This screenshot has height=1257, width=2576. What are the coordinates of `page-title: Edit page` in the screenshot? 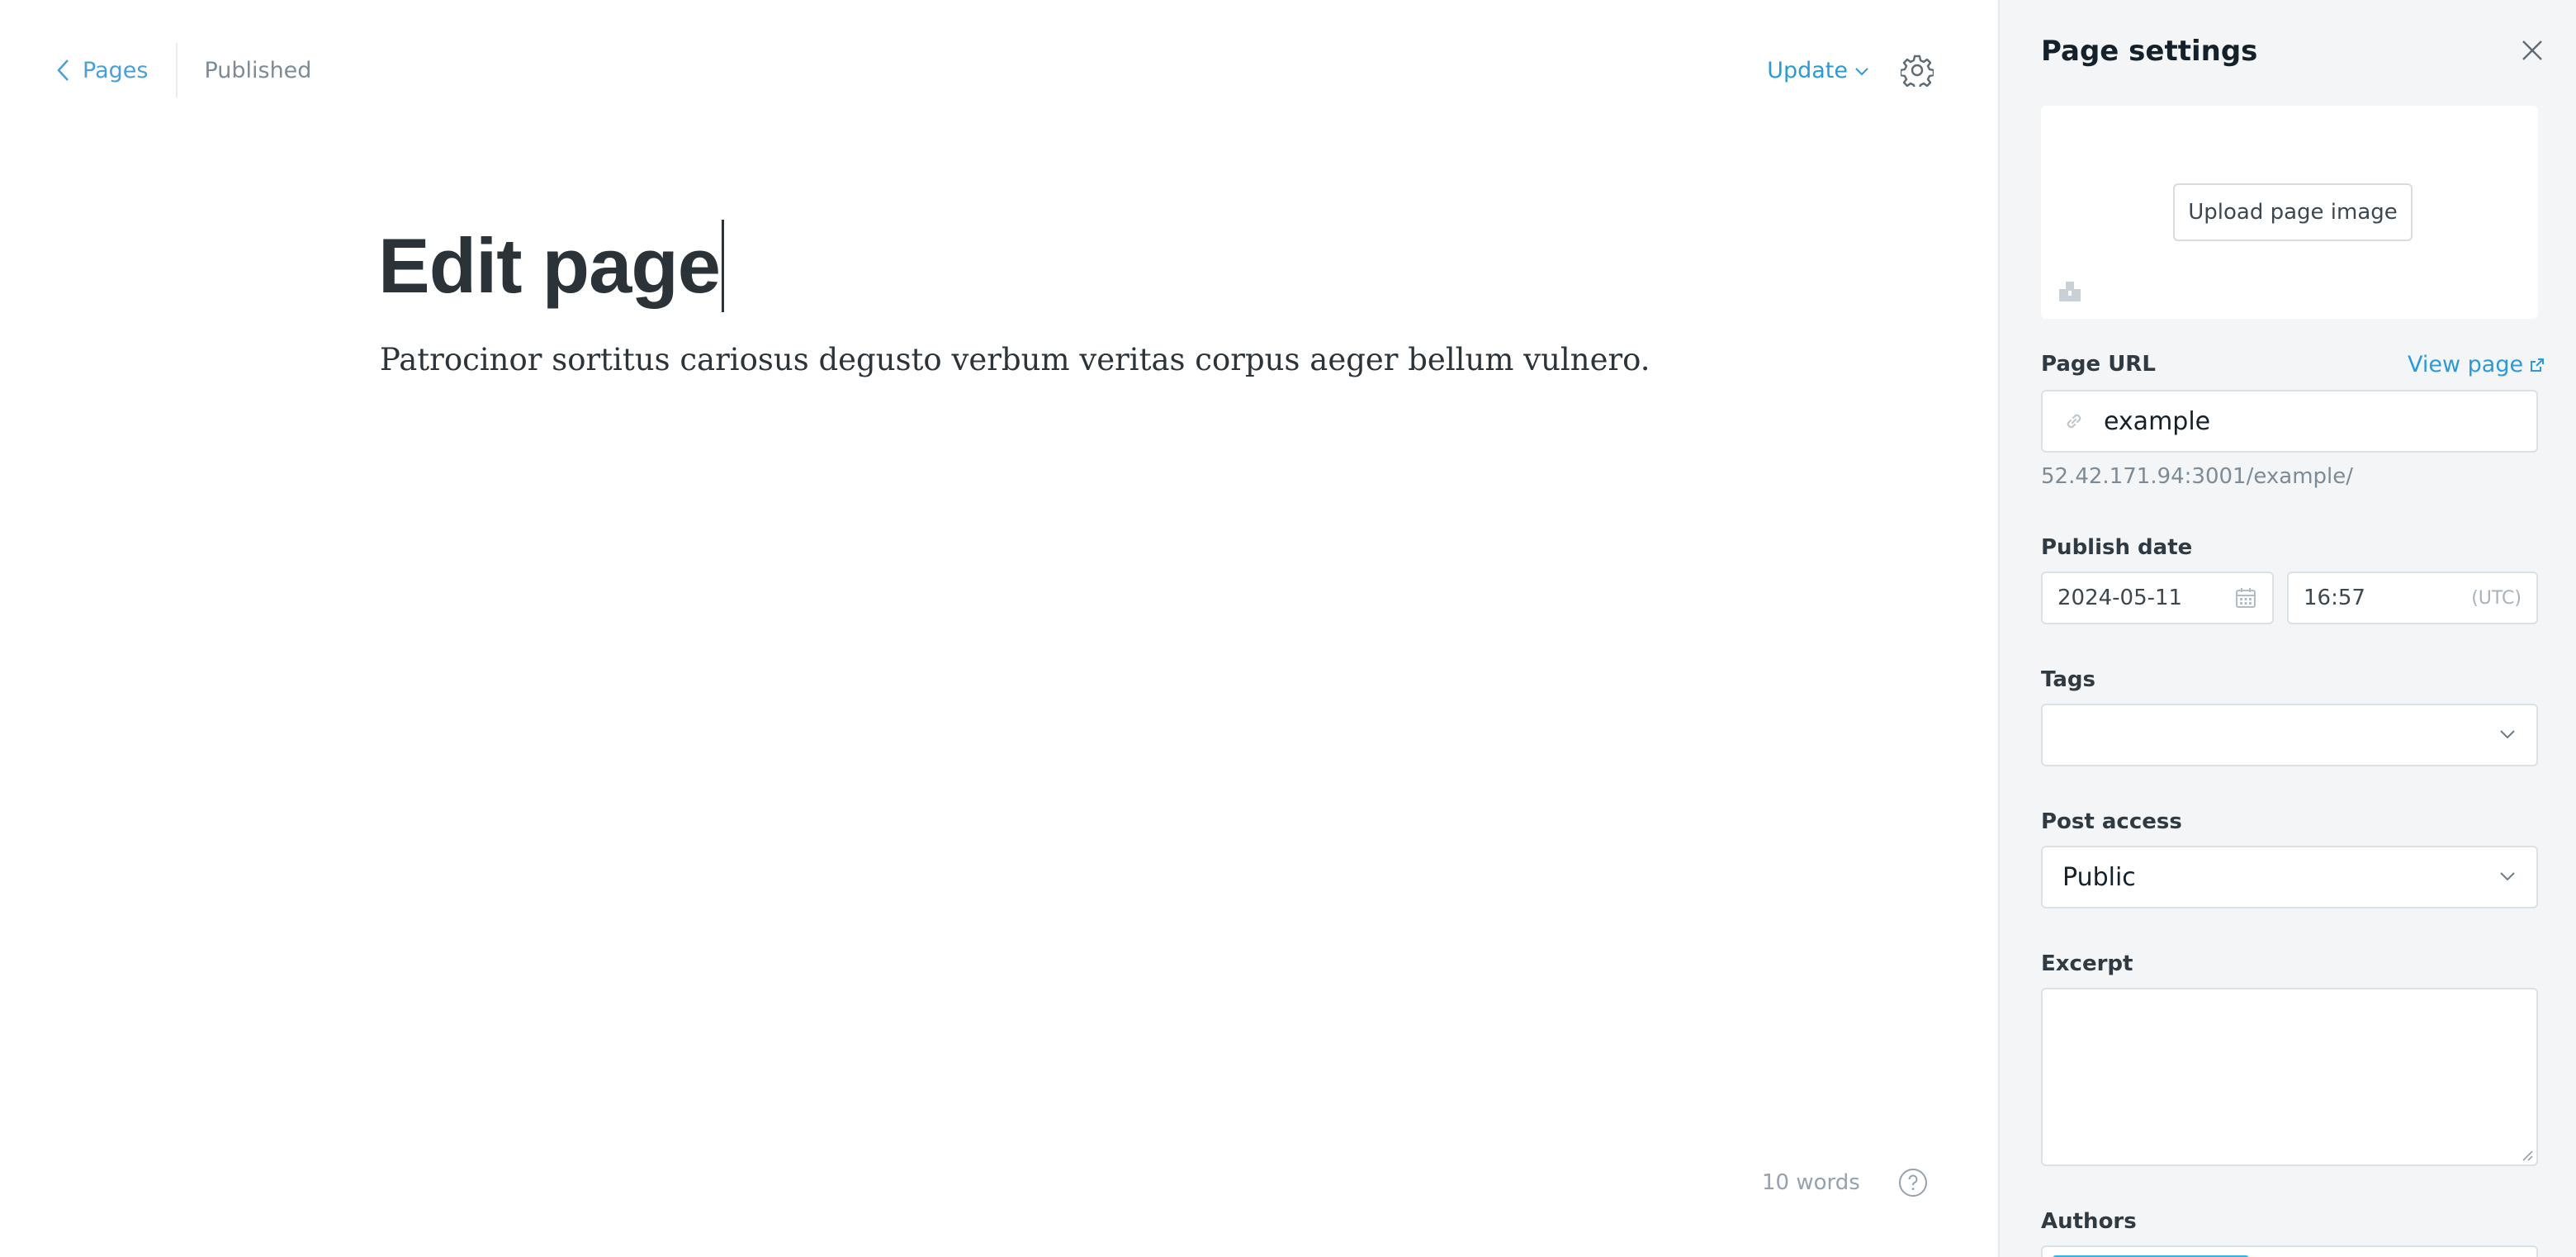 It's located at (551, 266).